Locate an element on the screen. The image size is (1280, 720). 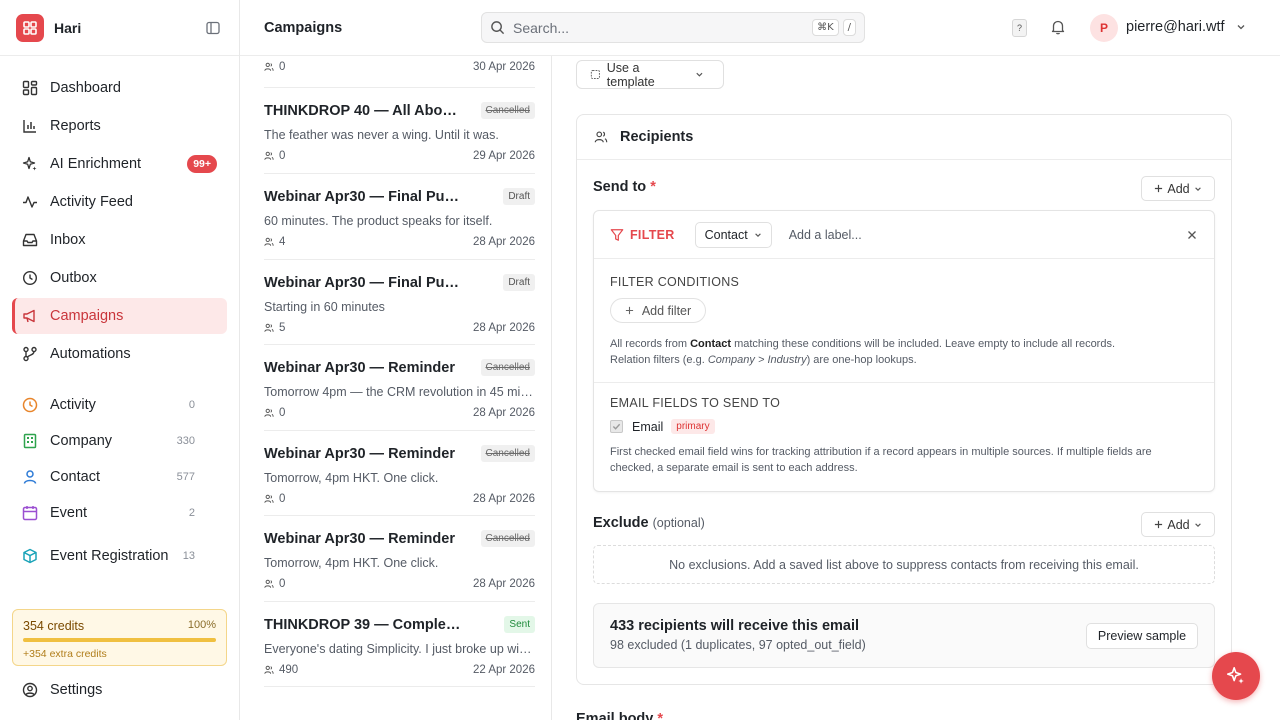
use-template-button: Use a template is located at coordinates (650, 74).